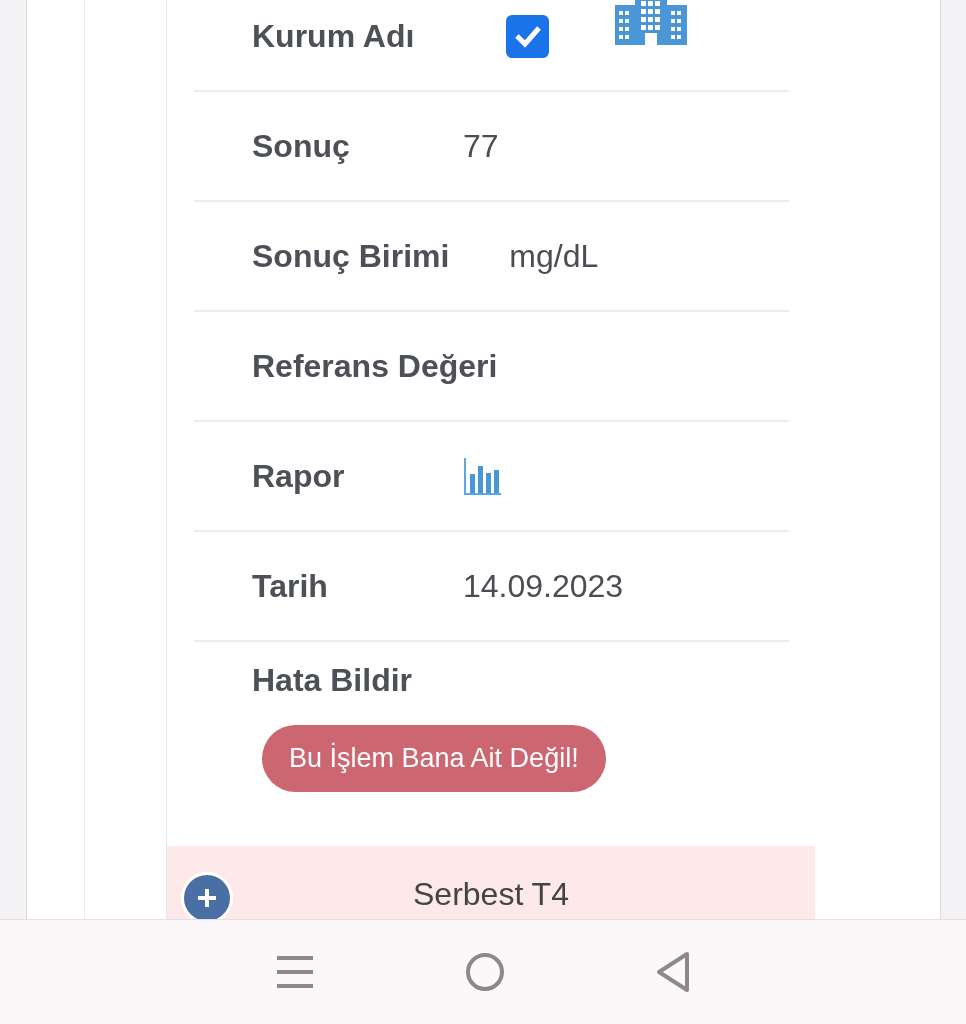 The height and width of the screenshot is (1024, 966). I want to click on item-title: Serbest T4, so click(491, 894).